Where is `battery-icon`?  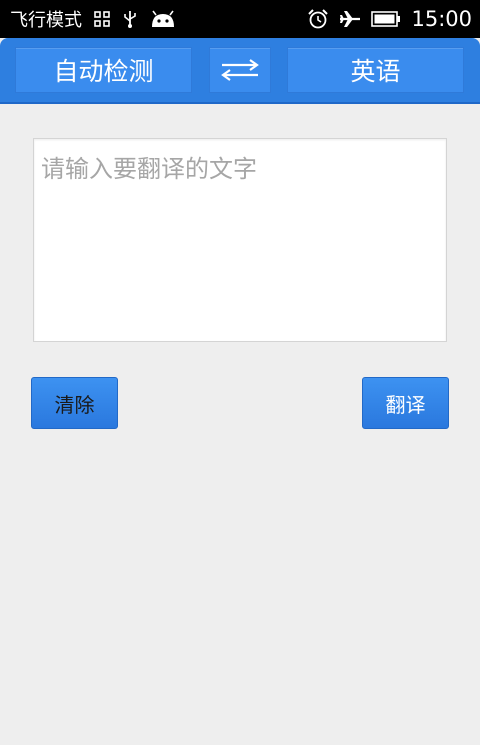 battery-icon is located at coordinates (386, 19).